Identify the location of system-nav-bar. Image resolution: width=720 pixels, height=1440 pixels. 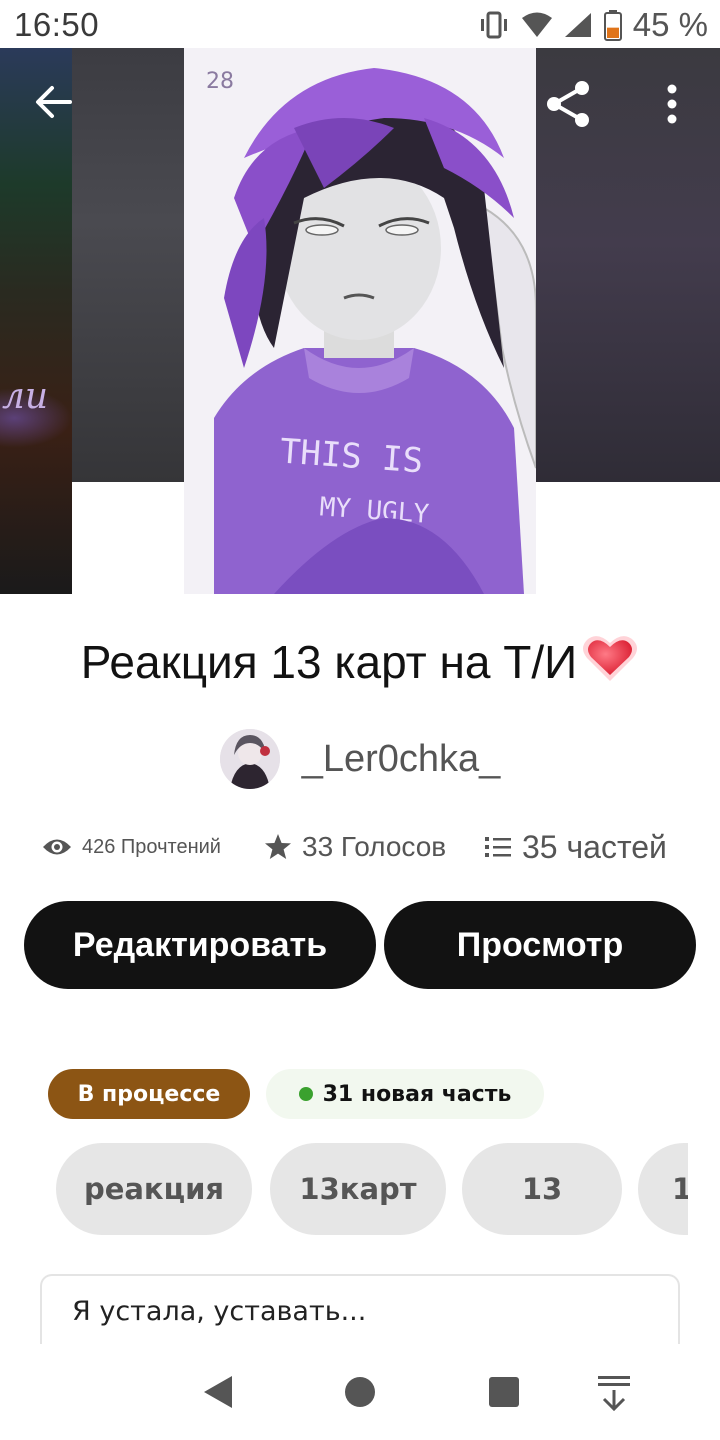
(360, 1392).